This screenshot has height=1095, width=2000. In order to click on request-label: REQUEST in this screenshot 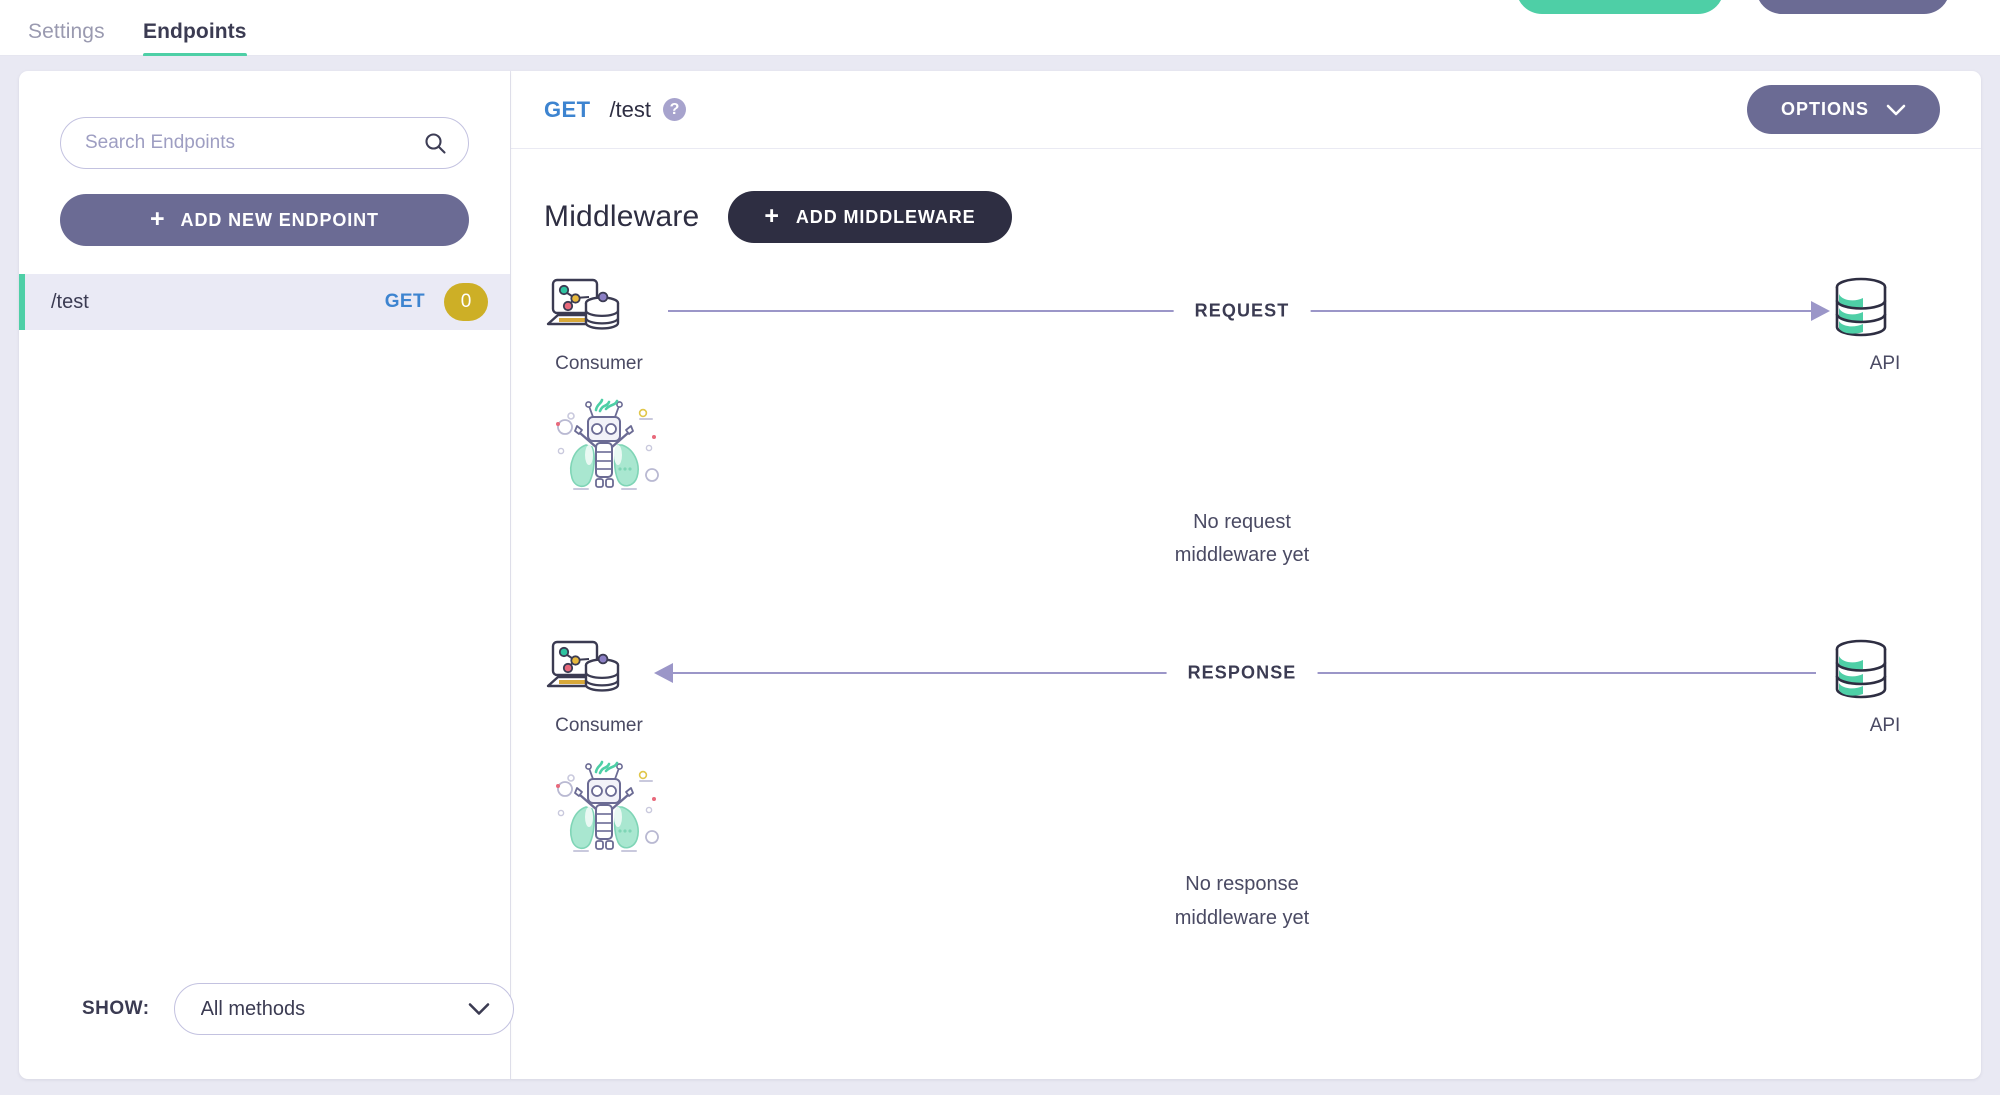, I will do `click(1242, 311)`.